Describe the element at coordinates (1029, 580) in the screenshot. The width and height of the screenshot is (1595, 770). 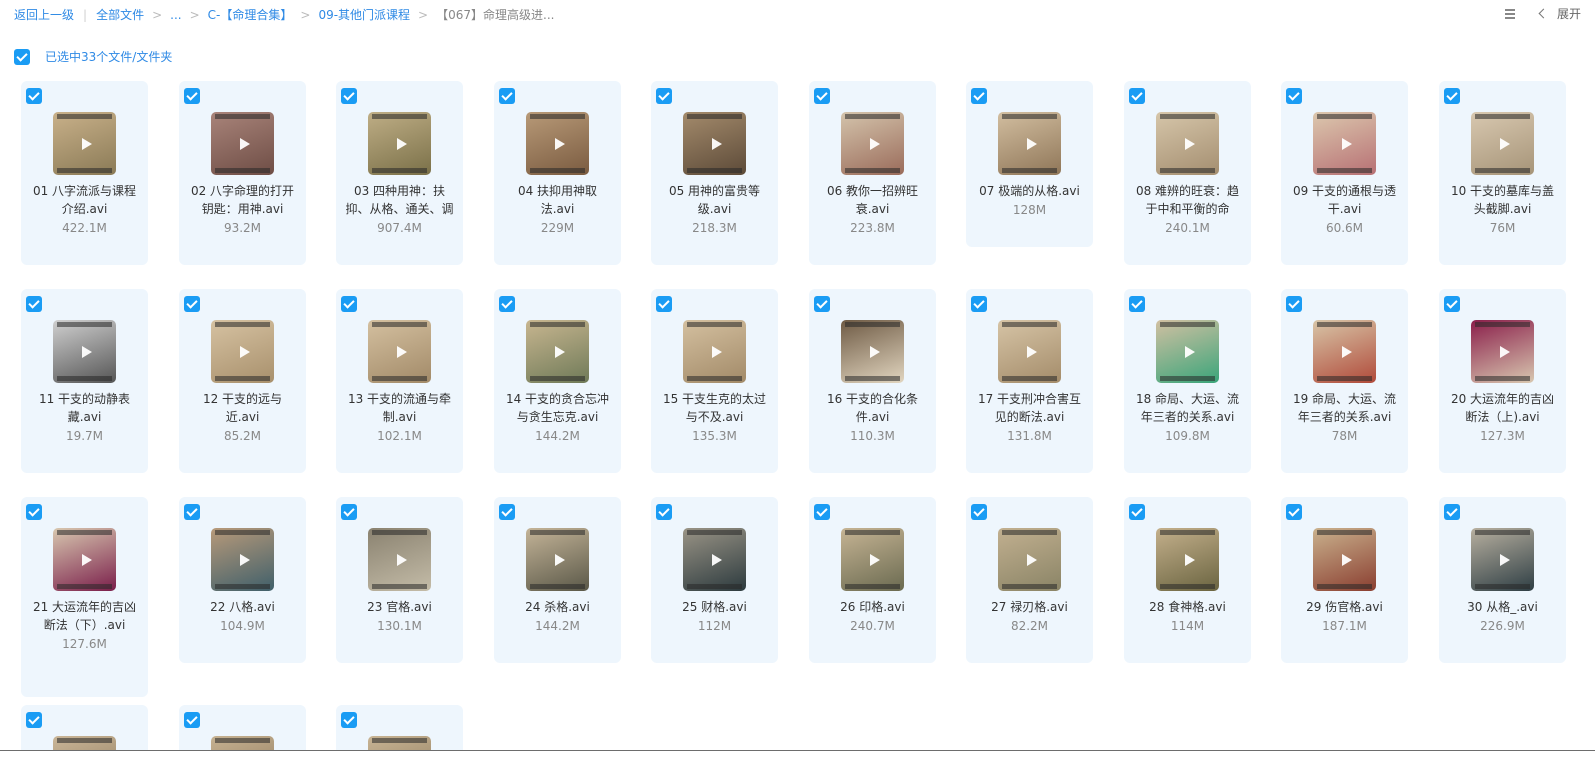
I see `file-card: 27 禄刃格.avi 82.2M` at that location.